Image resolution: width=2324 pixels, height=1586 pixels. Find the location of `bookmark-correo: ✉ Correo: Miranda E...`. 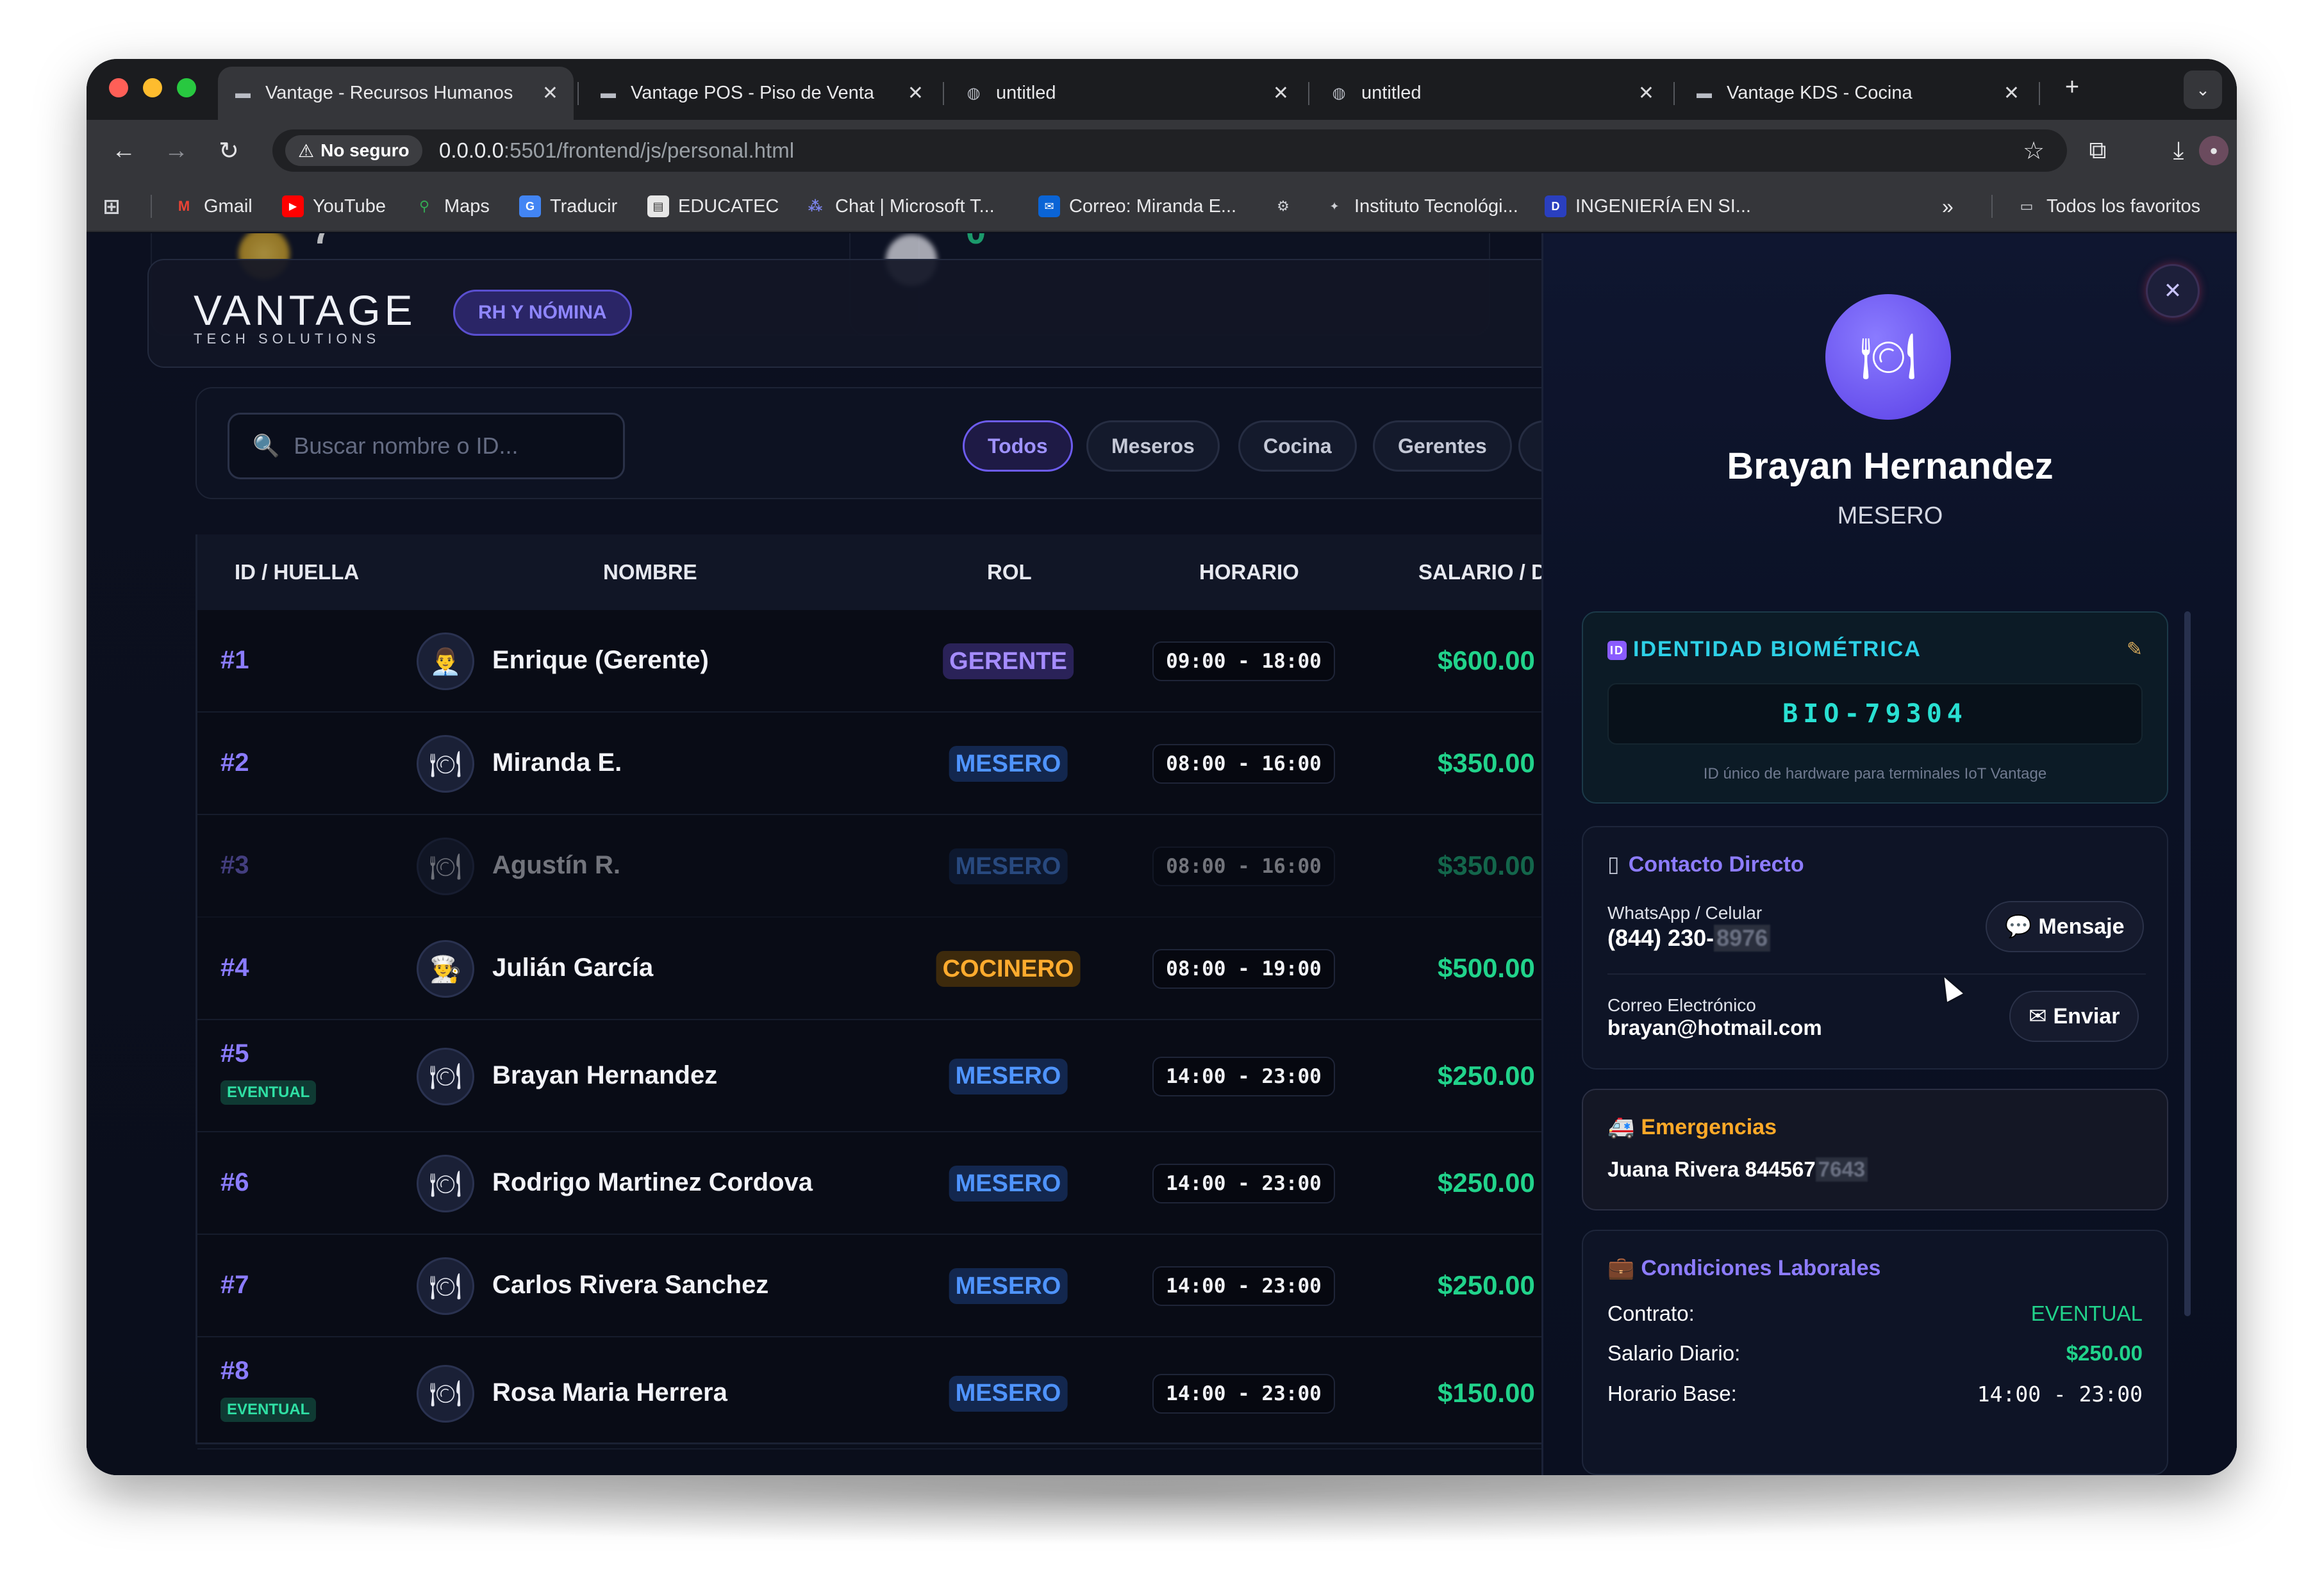

bookmark-correo: ✉ Correo: Miranda E... is located at coordinates (1137, 206).